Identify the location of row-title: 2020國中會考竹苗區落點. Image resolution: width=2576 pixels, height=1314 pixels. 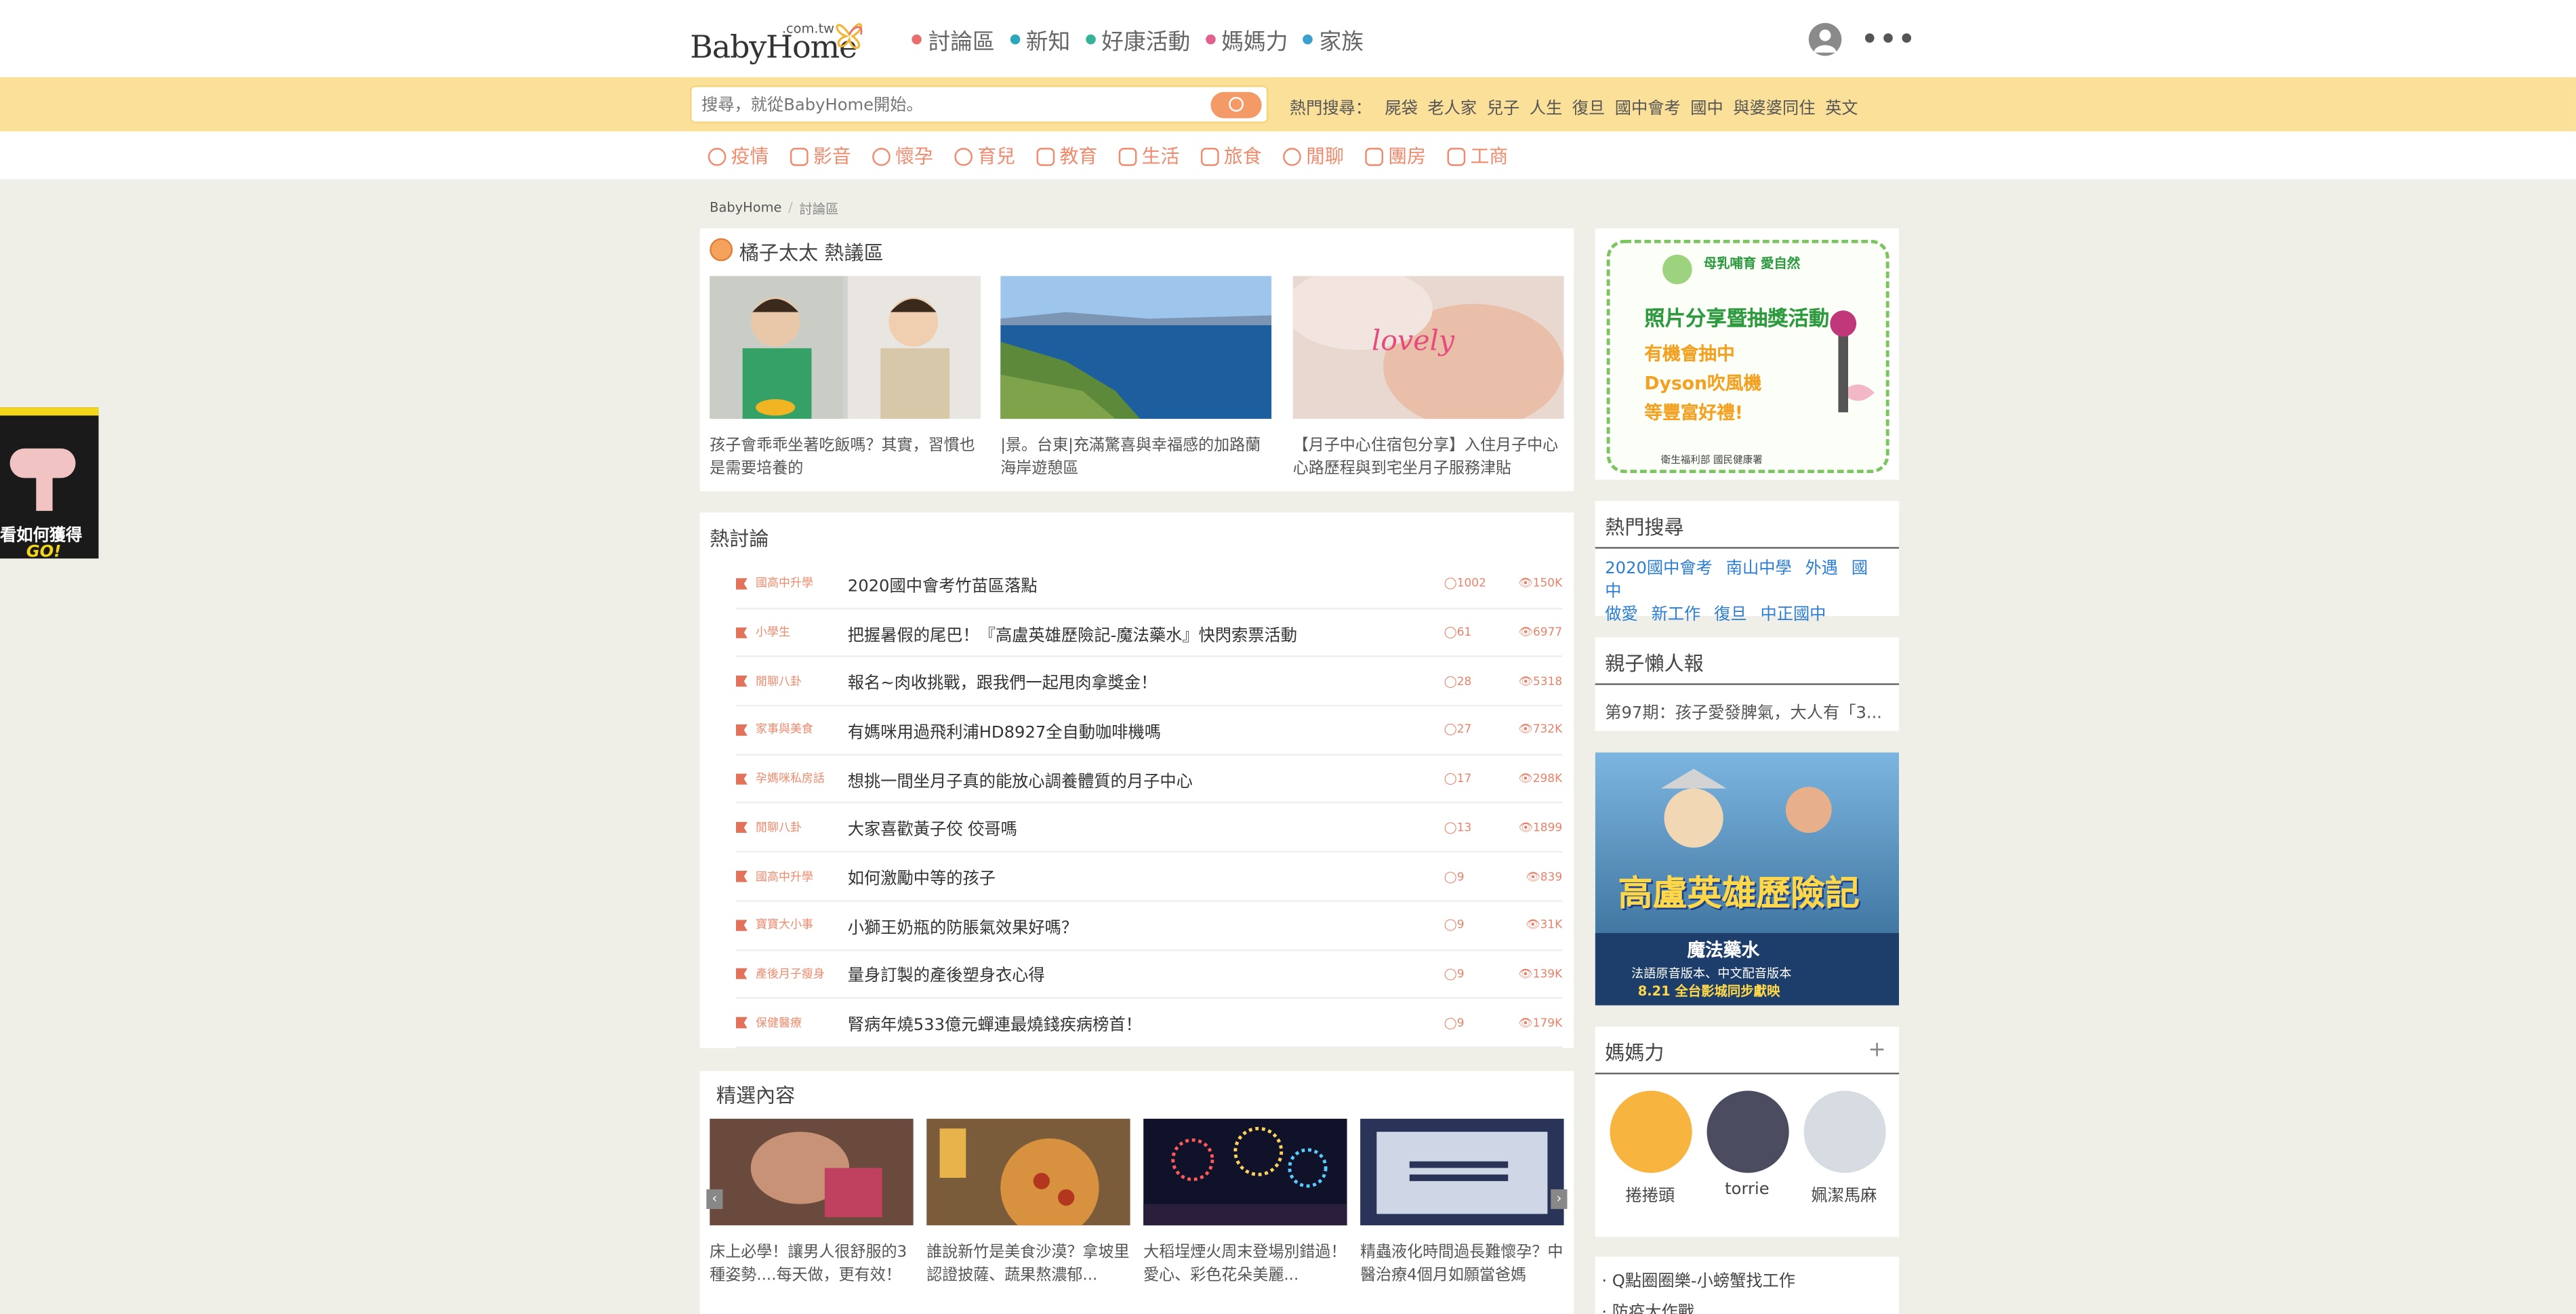
(1146, 583).